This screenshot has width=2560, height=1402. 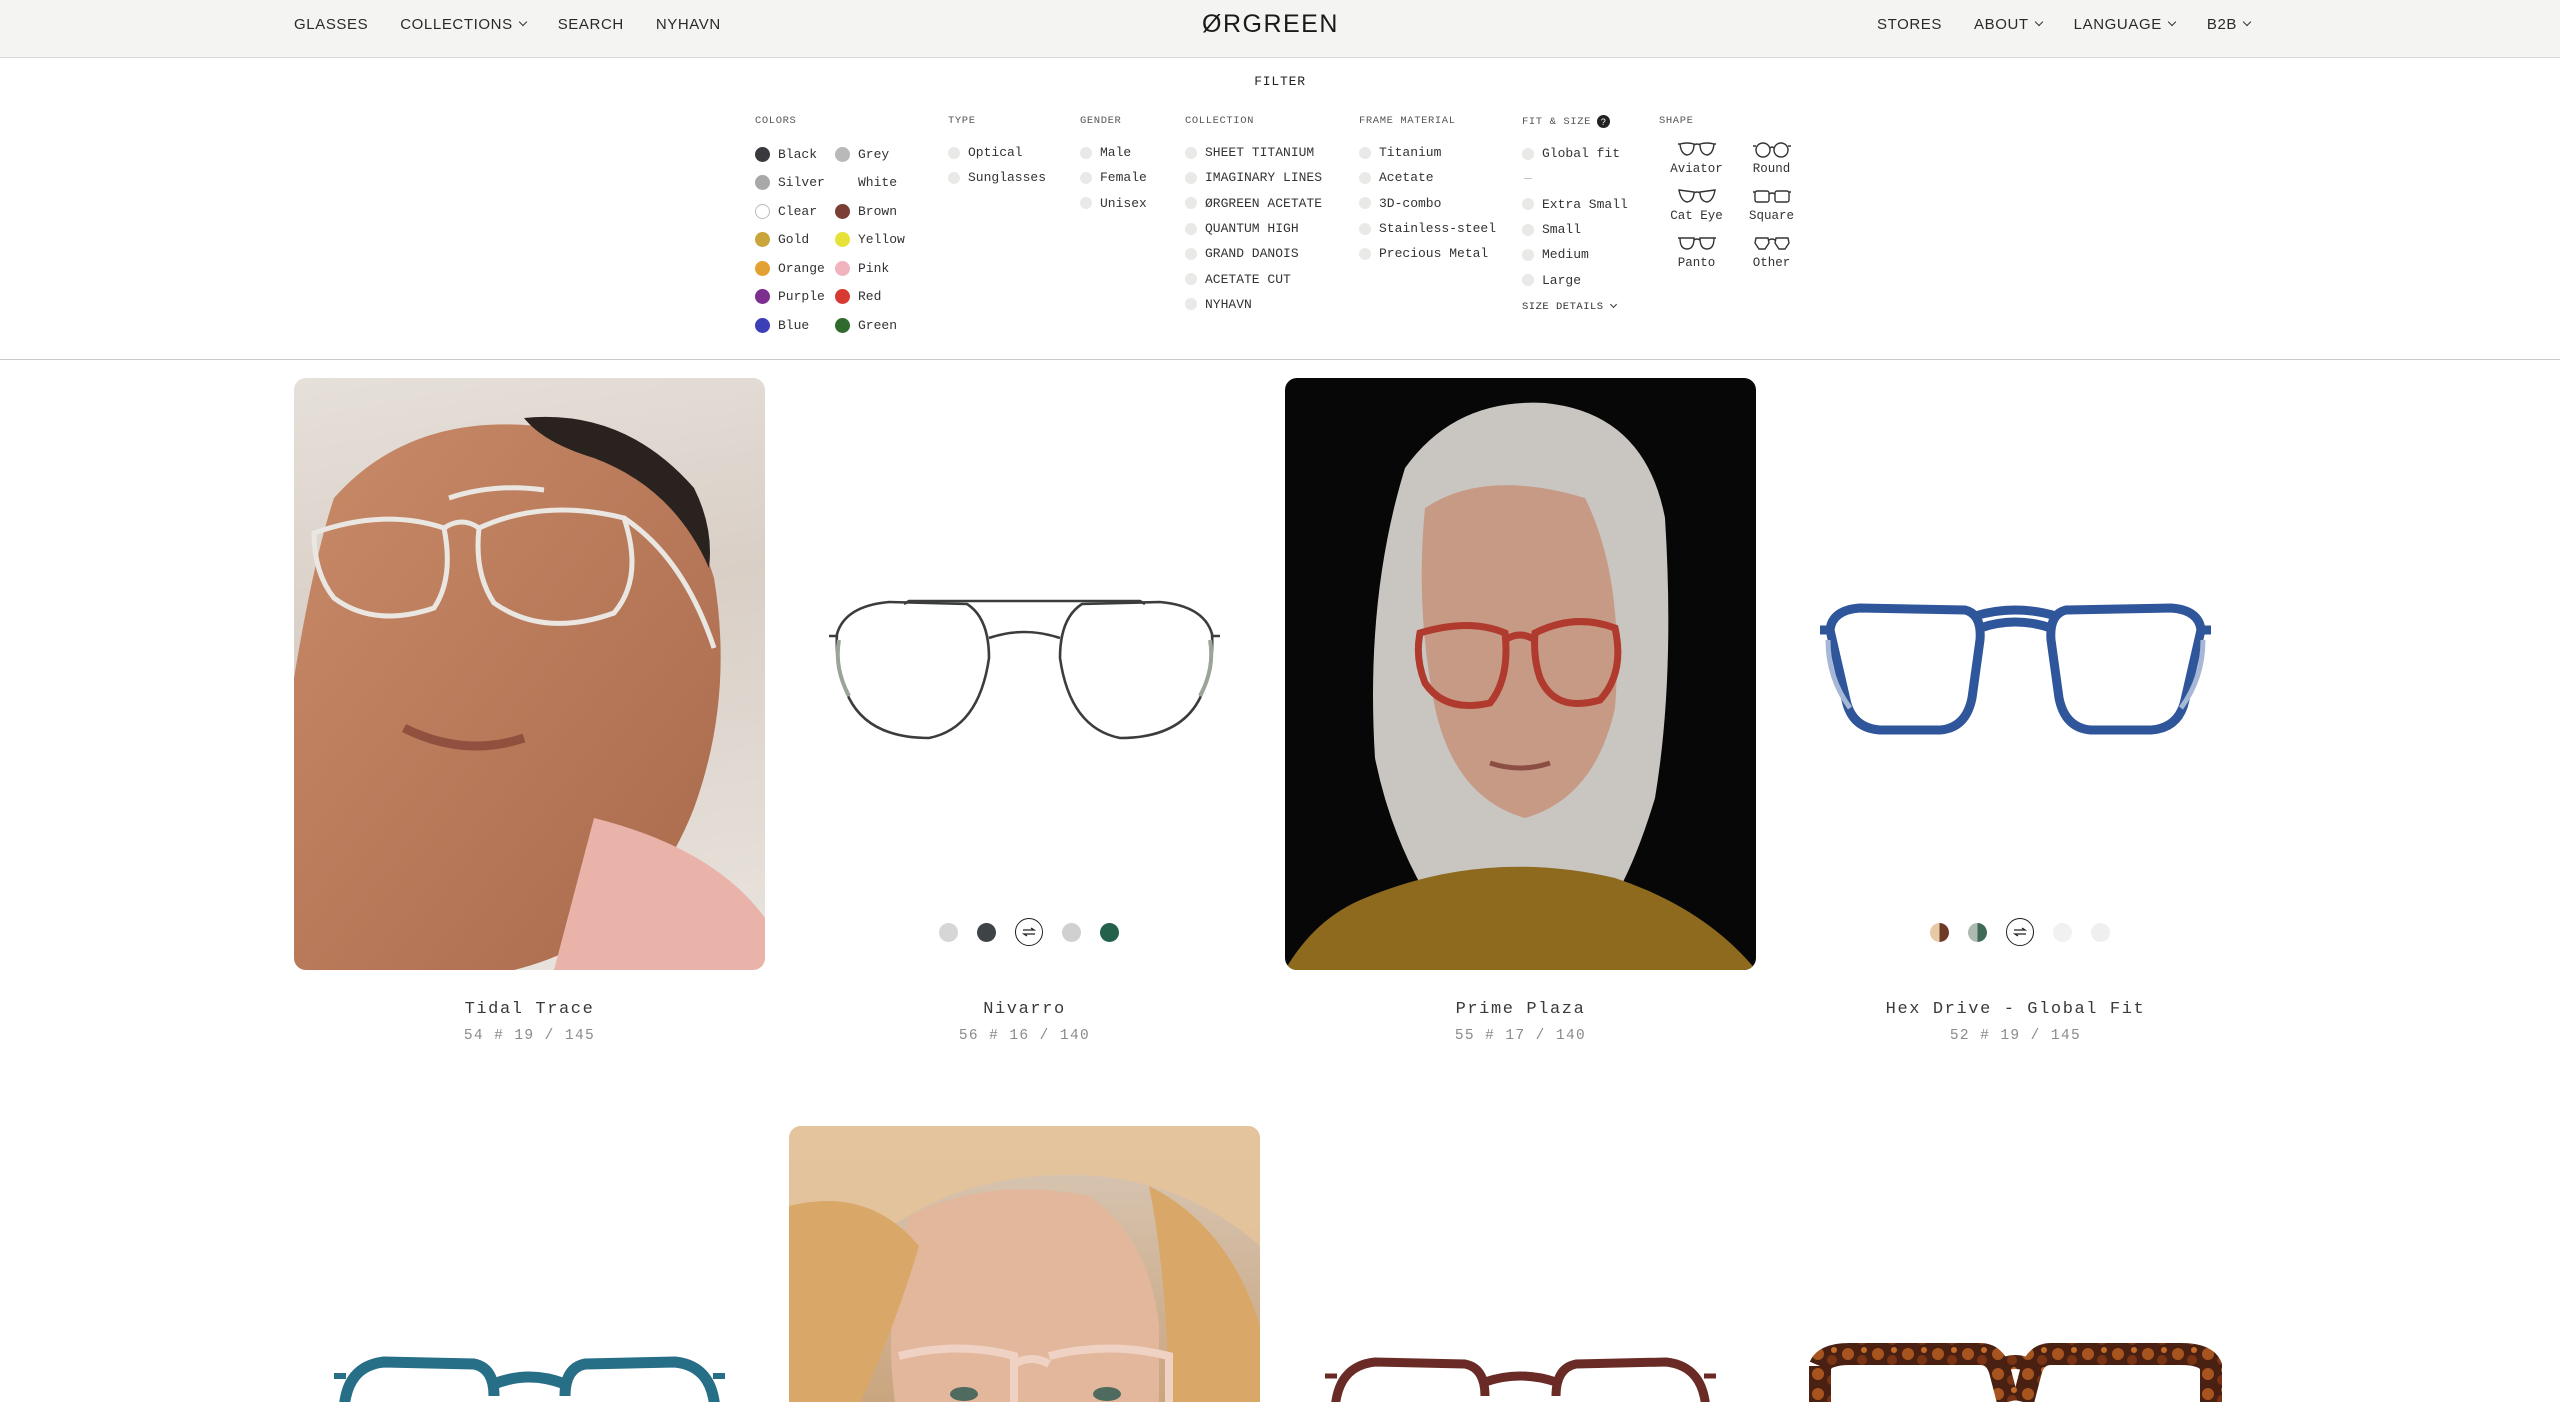 What do you see at coordinates (2015, 1372) in the screenshot?
I see `tortoise-frame-image` at bounding box center [2015, 1372].